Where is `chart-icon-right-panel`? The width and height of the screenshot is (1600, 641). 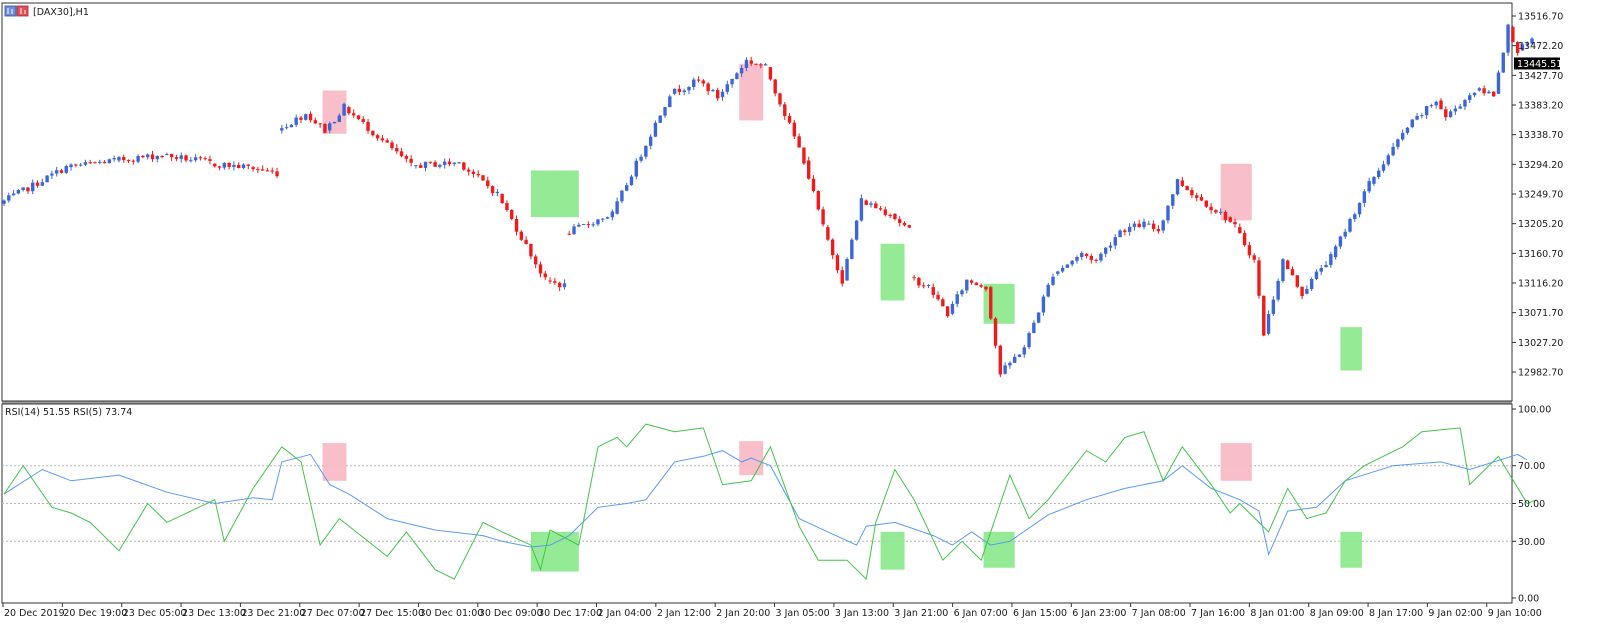 chart-icon-right-panel is located at coordinates (22, 11).